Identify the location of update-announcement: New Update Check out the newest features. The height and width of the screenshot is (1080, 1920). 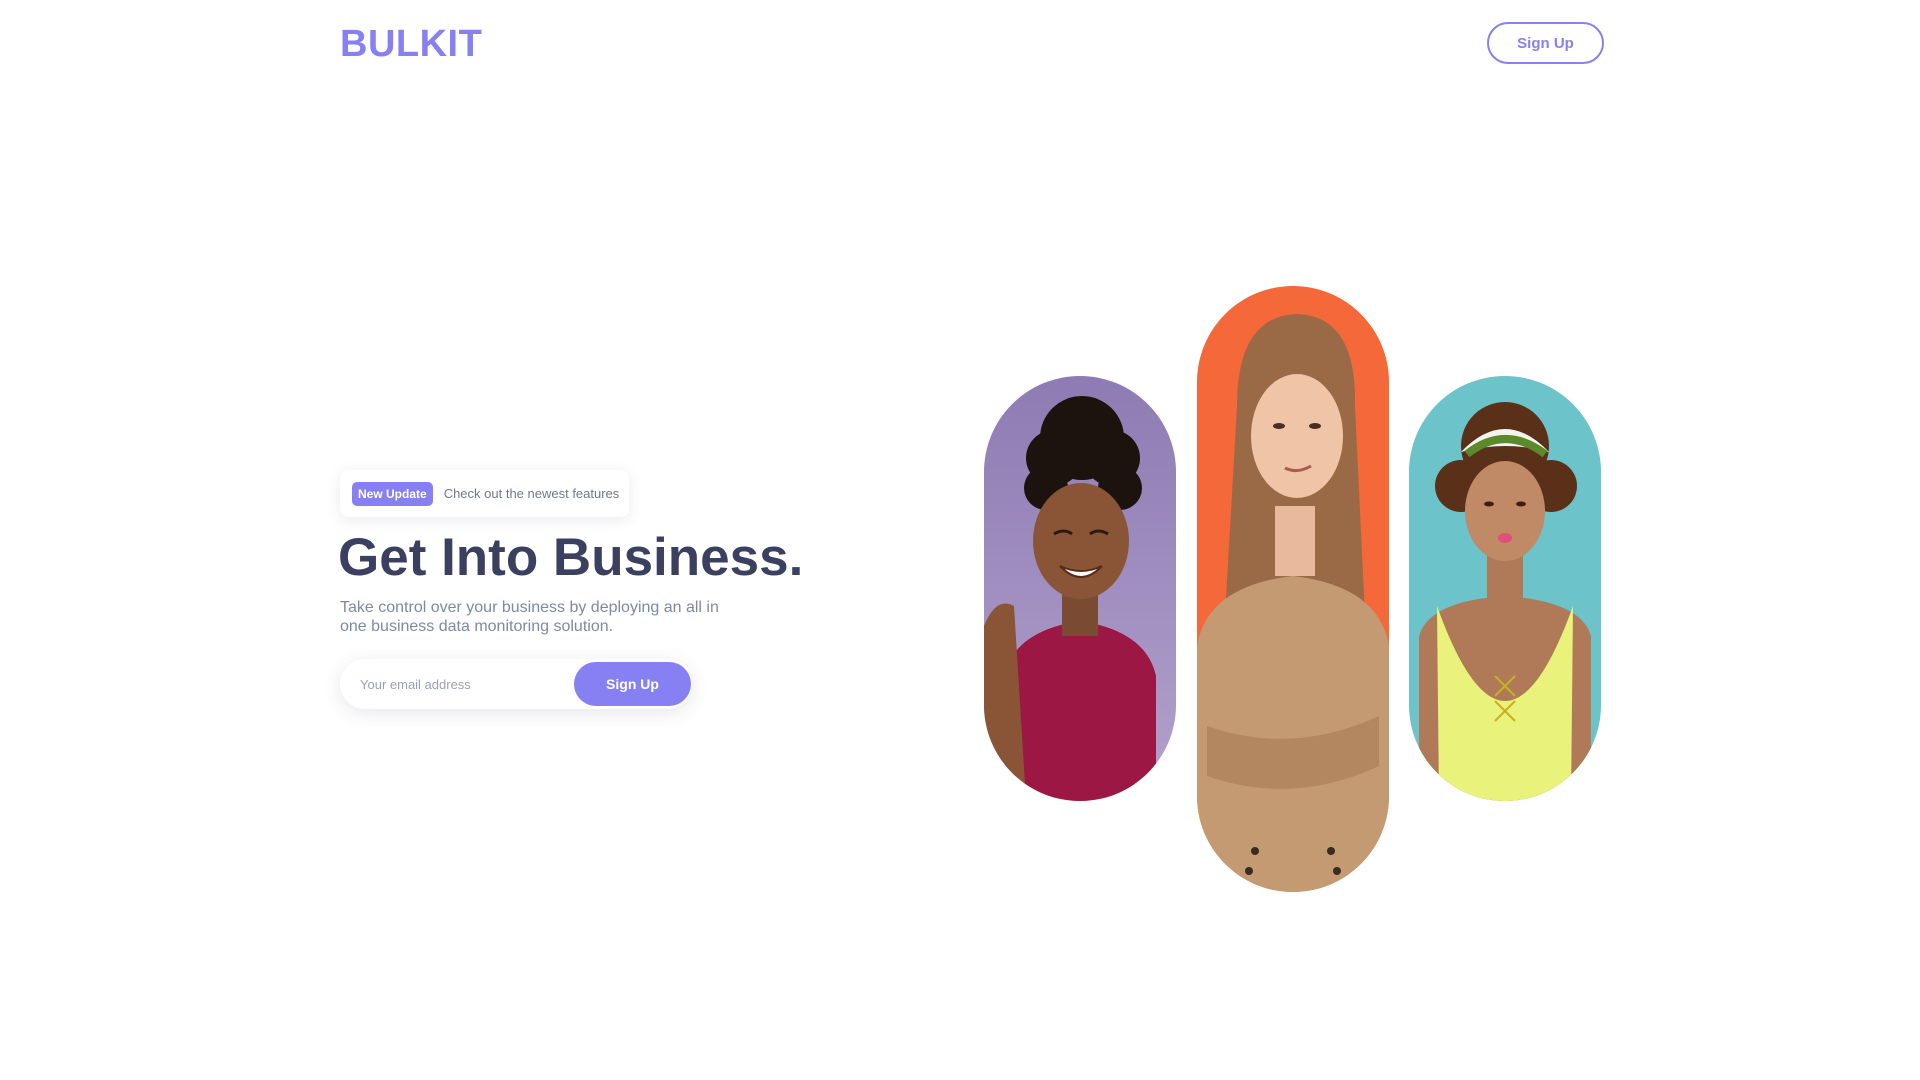
(484, 493).